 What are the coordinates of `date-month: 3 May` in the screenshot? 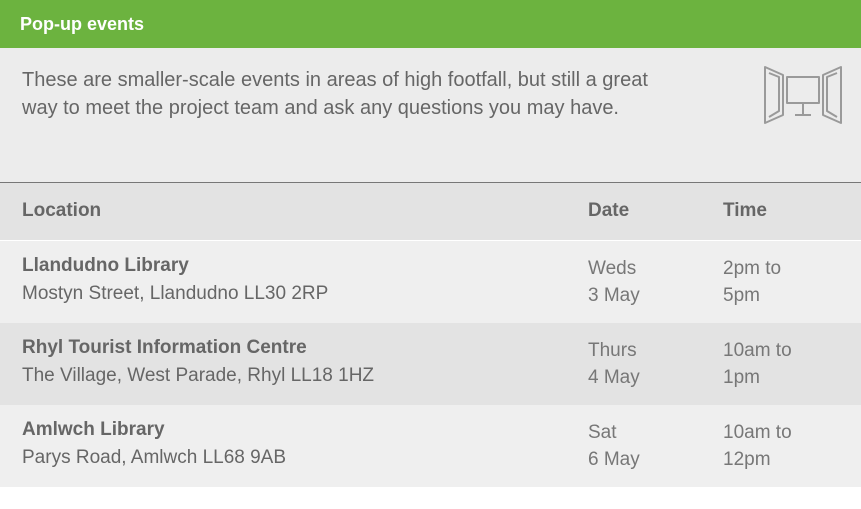 It's located at (614, 295).